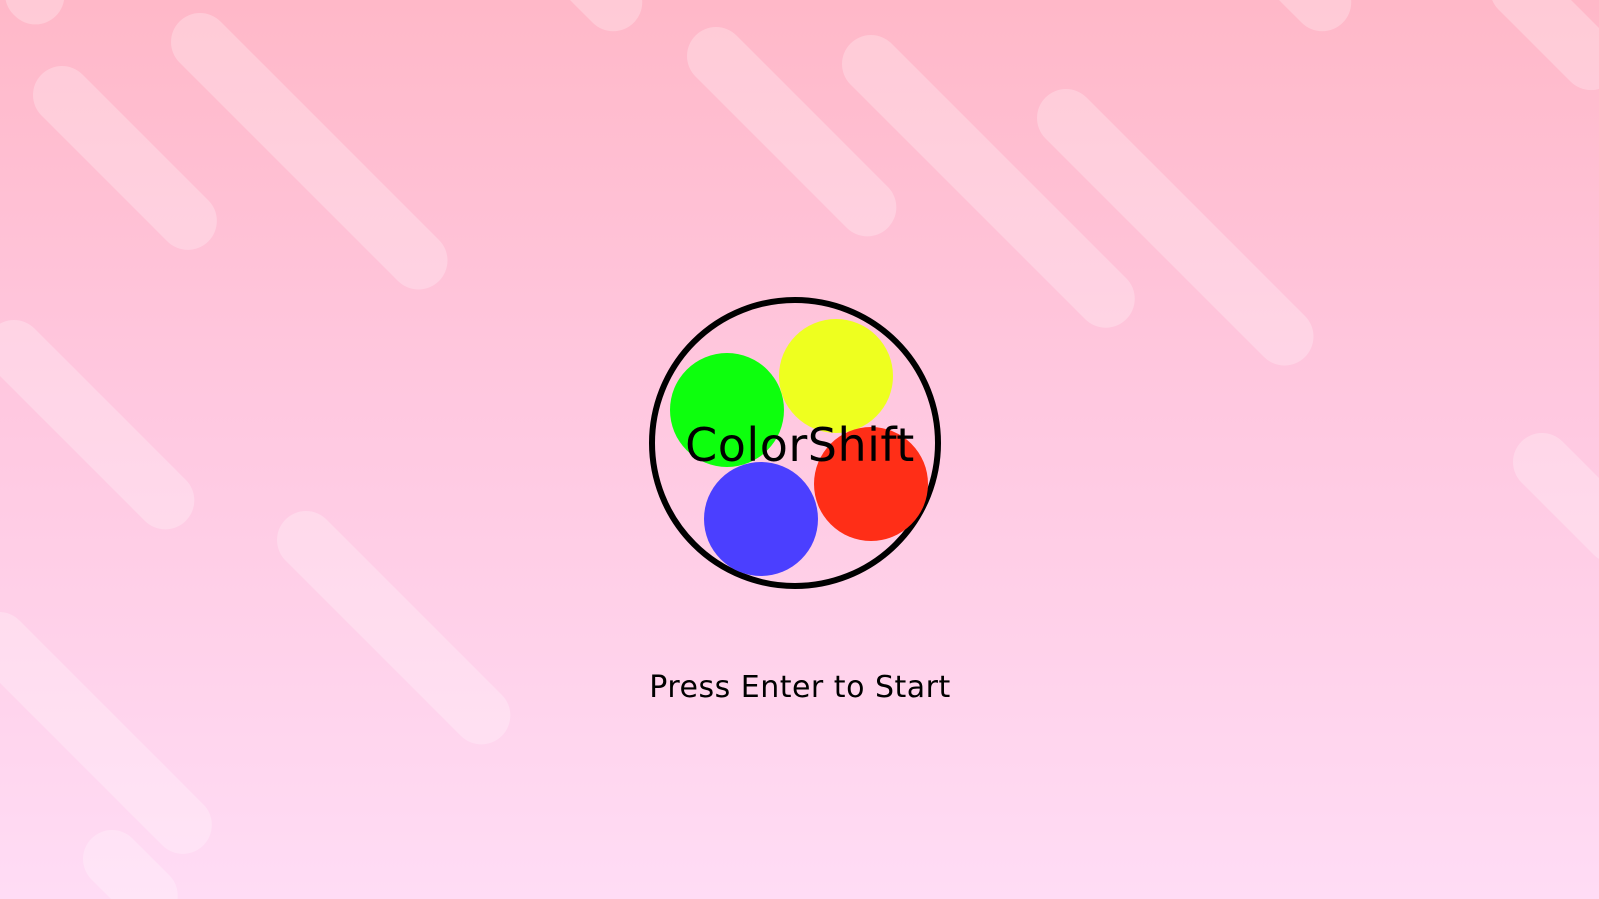 This screenshot has width=1599, height=899. Describe the element at coordinates (800, 687) in the screenshot. I see `start-prompt: Press Enter to Start` at that location.